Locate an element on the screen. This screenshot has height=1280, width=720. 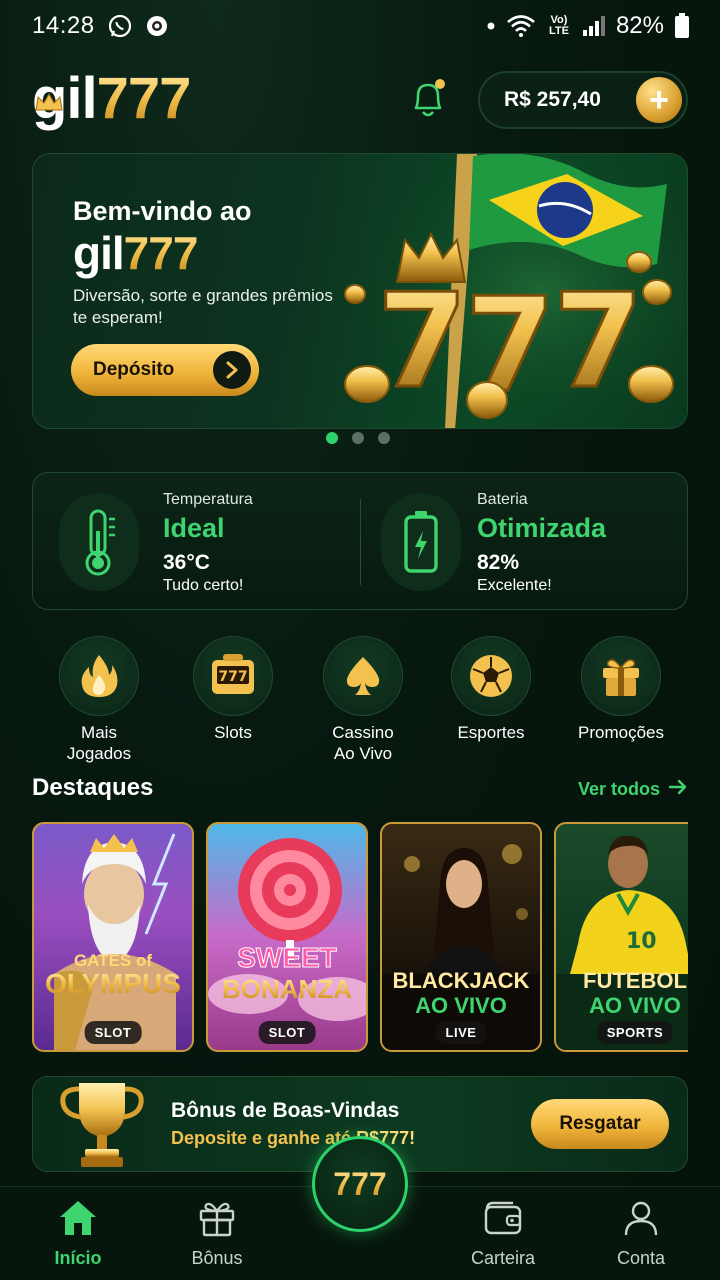
carousel-dots is located at coordinates (358, 438).